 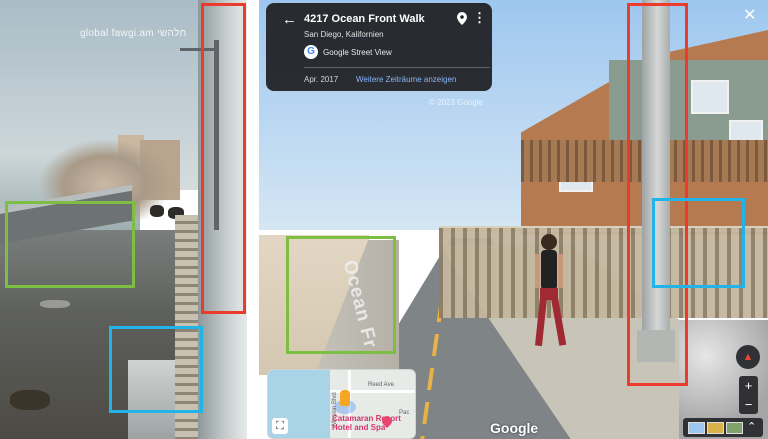 What do you see at coordinates (751, 426) in the screenshot?
I see `chevron-up-icon: ⌃` at bounding box center [751, 426].